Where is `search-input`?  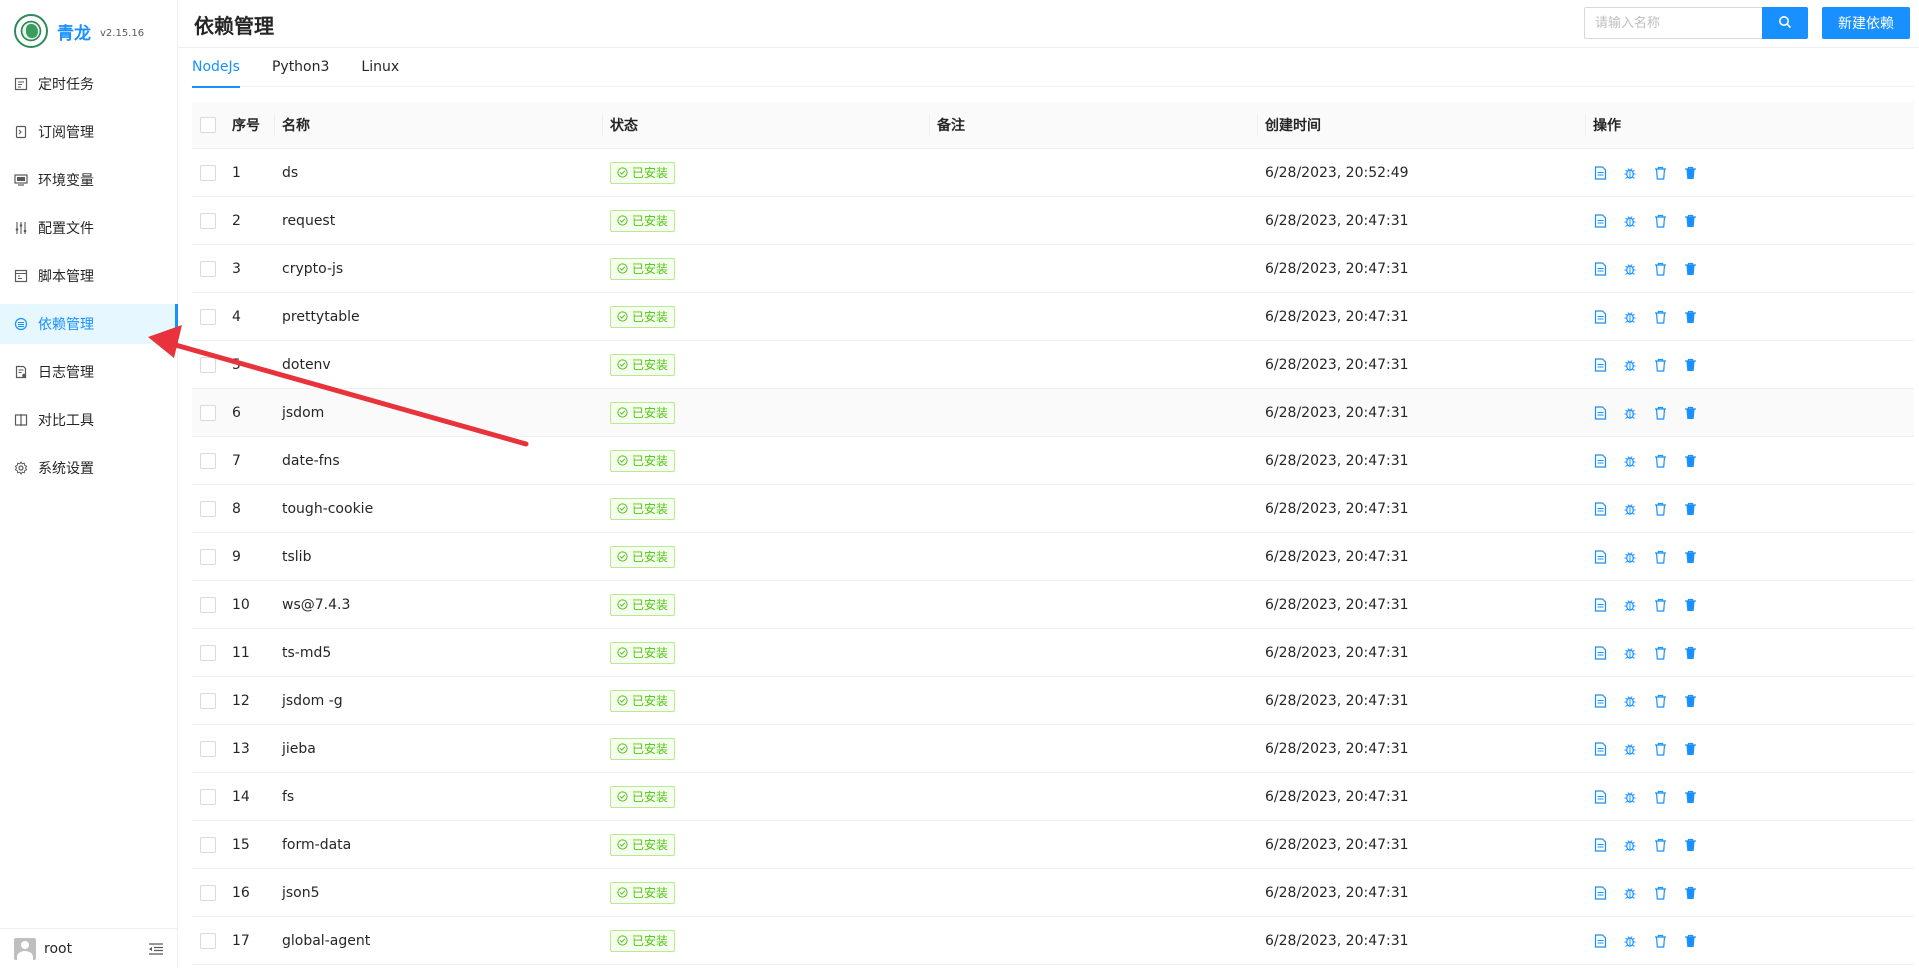
search-input is located at coordinates (1673, 23).